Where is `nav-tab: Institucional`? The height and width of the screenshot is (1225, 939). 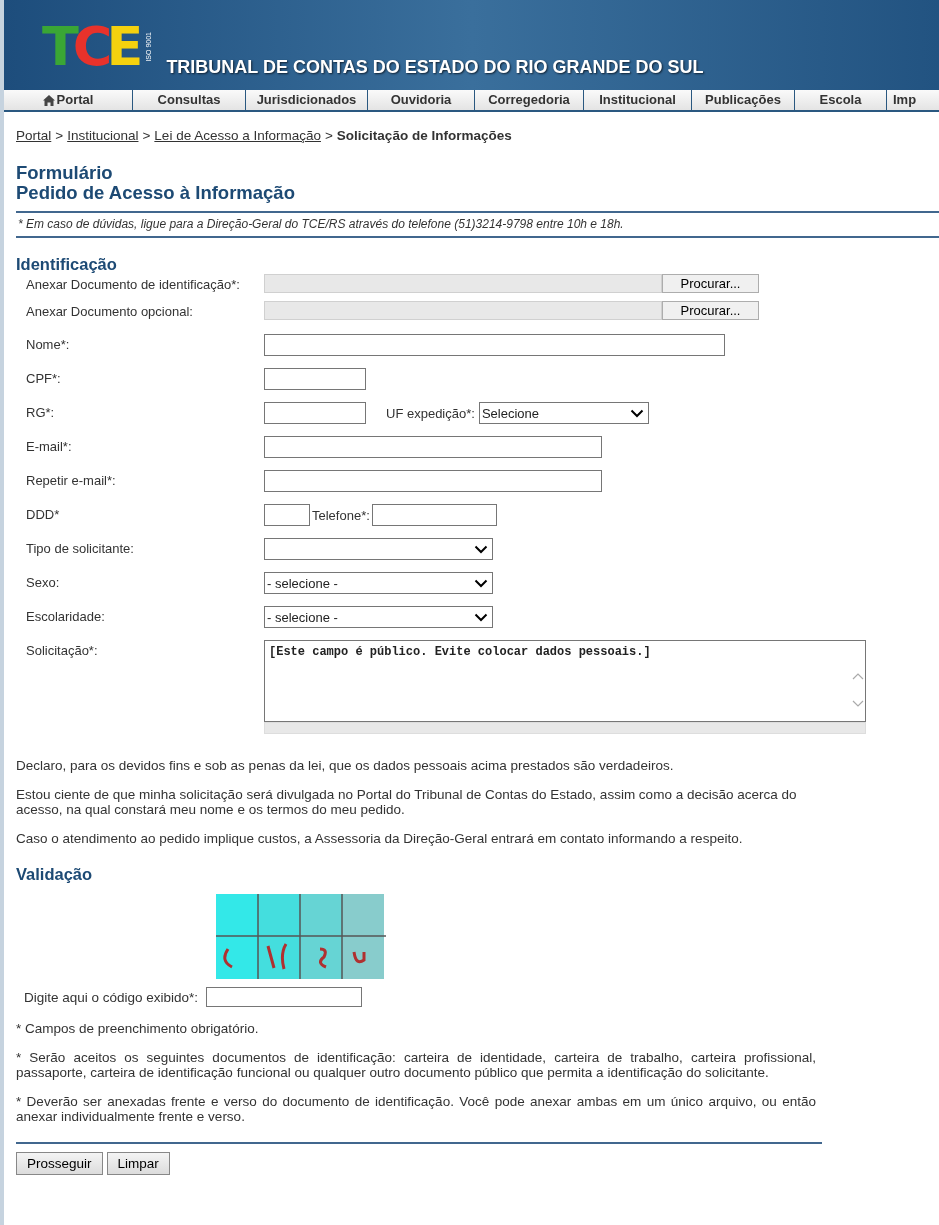
nav-tab: Institucional is located at coordinates (638, 100).